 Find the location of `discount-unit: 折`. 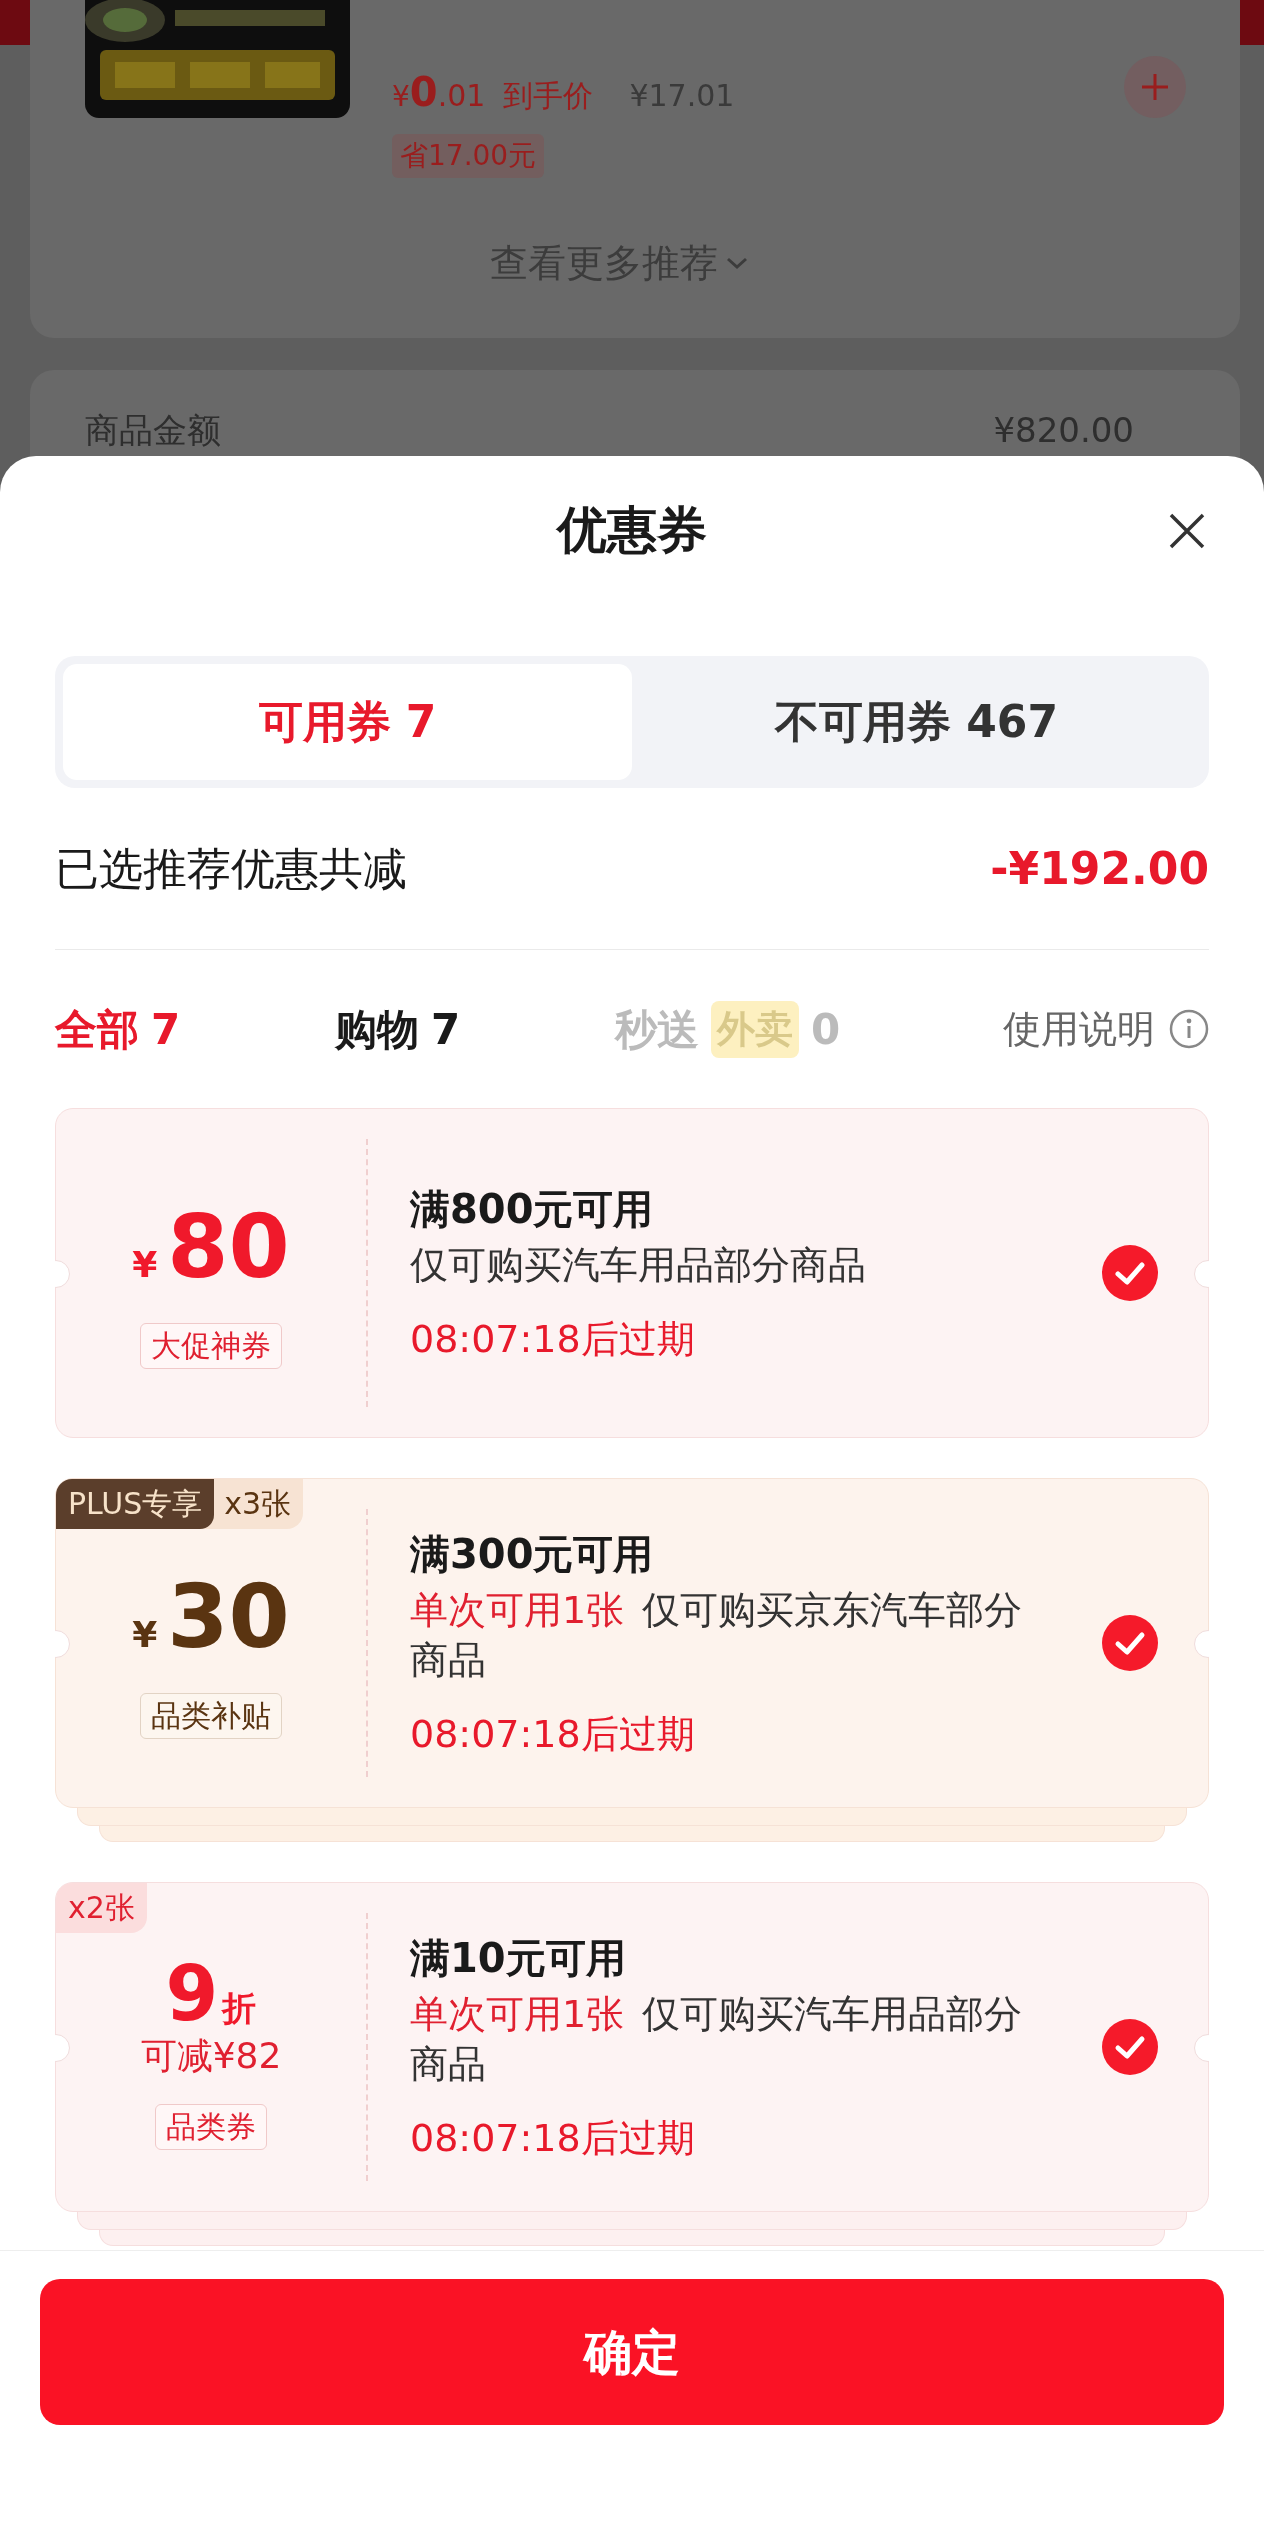

discount-unit: 折 is located at coordinates (239, 2008).